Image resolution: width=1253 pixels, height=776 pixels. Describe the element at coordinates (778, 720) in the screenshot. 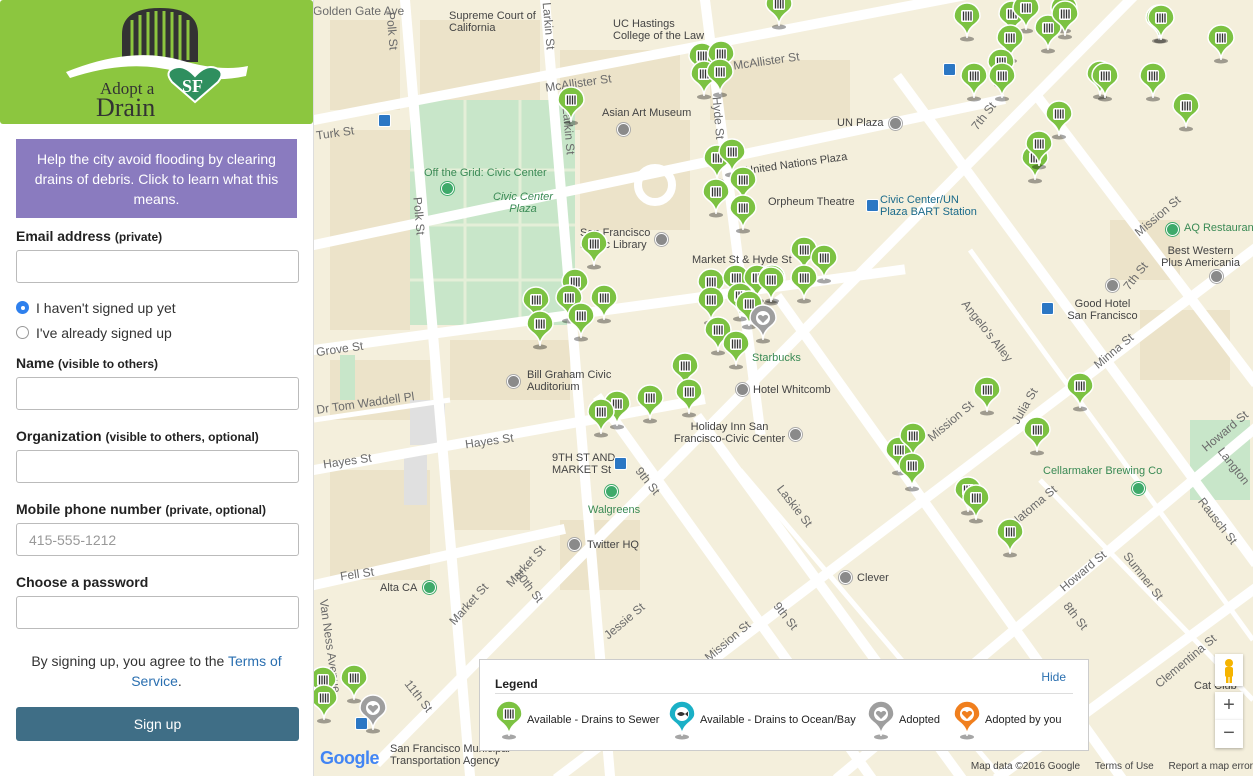

I see `legend-label-ocean: Available - Drains to Ocean/Bay` at that location.